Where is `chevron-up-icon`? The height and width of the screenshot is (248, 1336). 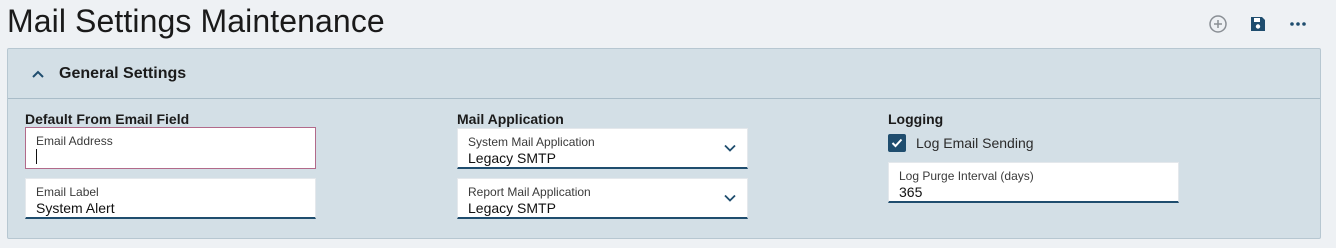
chevron-up-icon is located at coordinates (38, 74).